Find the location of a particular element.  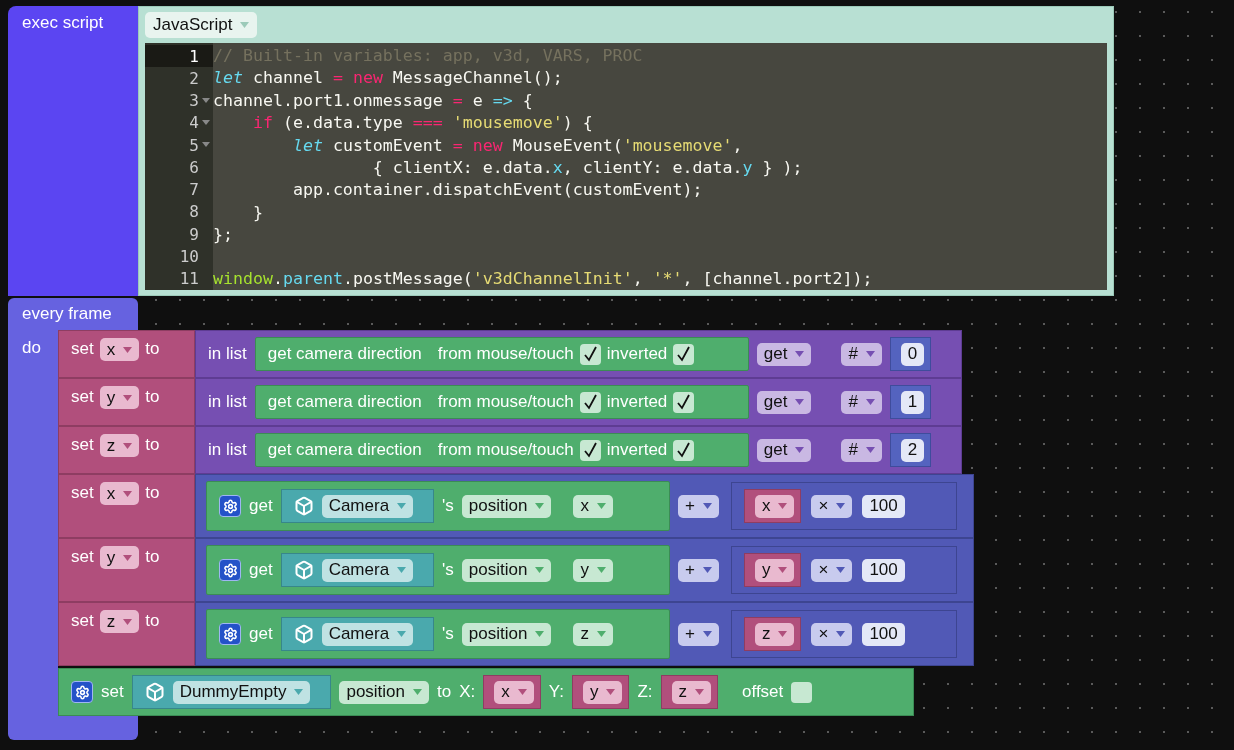

number-field: 0 is located at coordinates (912, 354).